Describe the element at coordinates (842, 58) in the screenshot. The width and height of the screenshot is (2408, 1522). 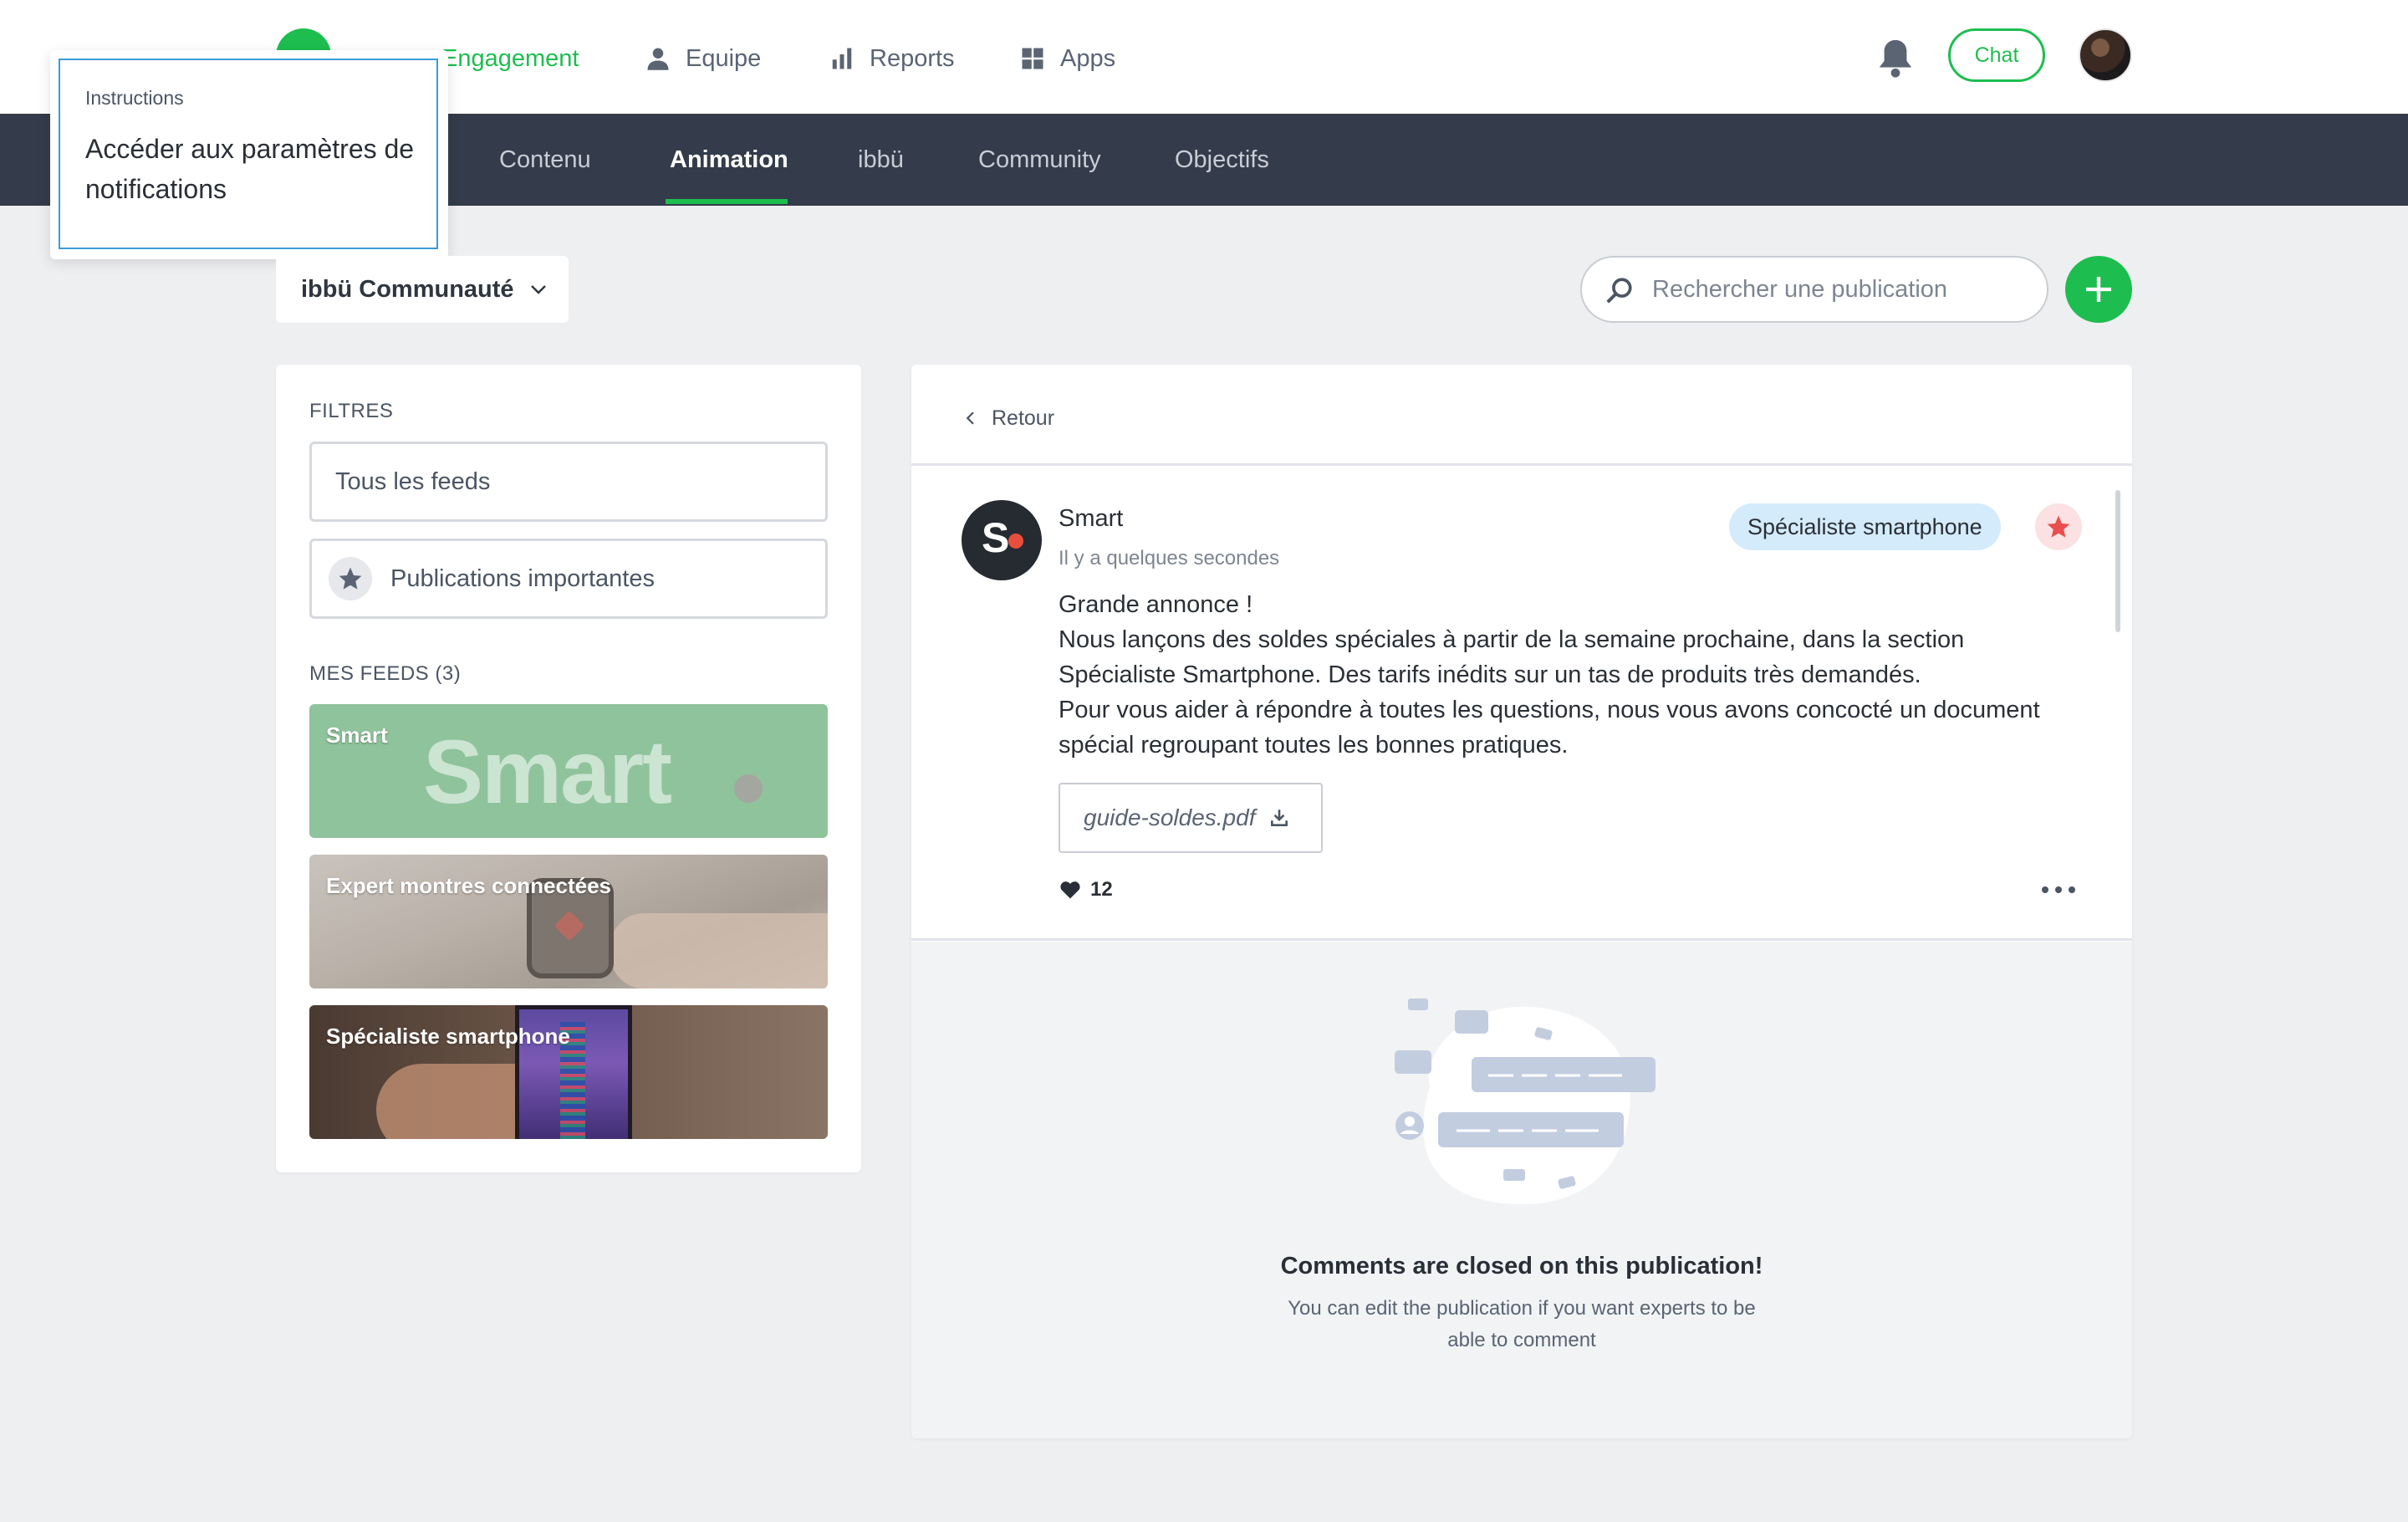
I see `bar-chart-icon` at that location.